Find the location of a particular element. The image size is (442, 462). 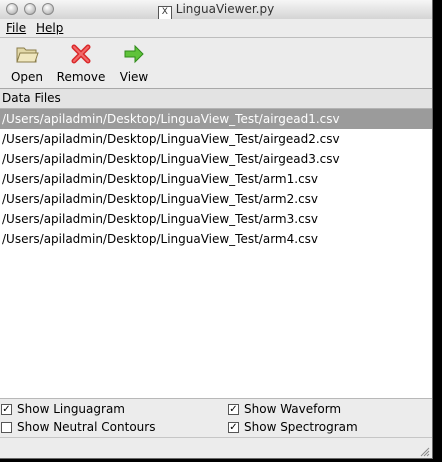

show-linguagram-label: Show Linguagram is located at coordinates (71, 409).